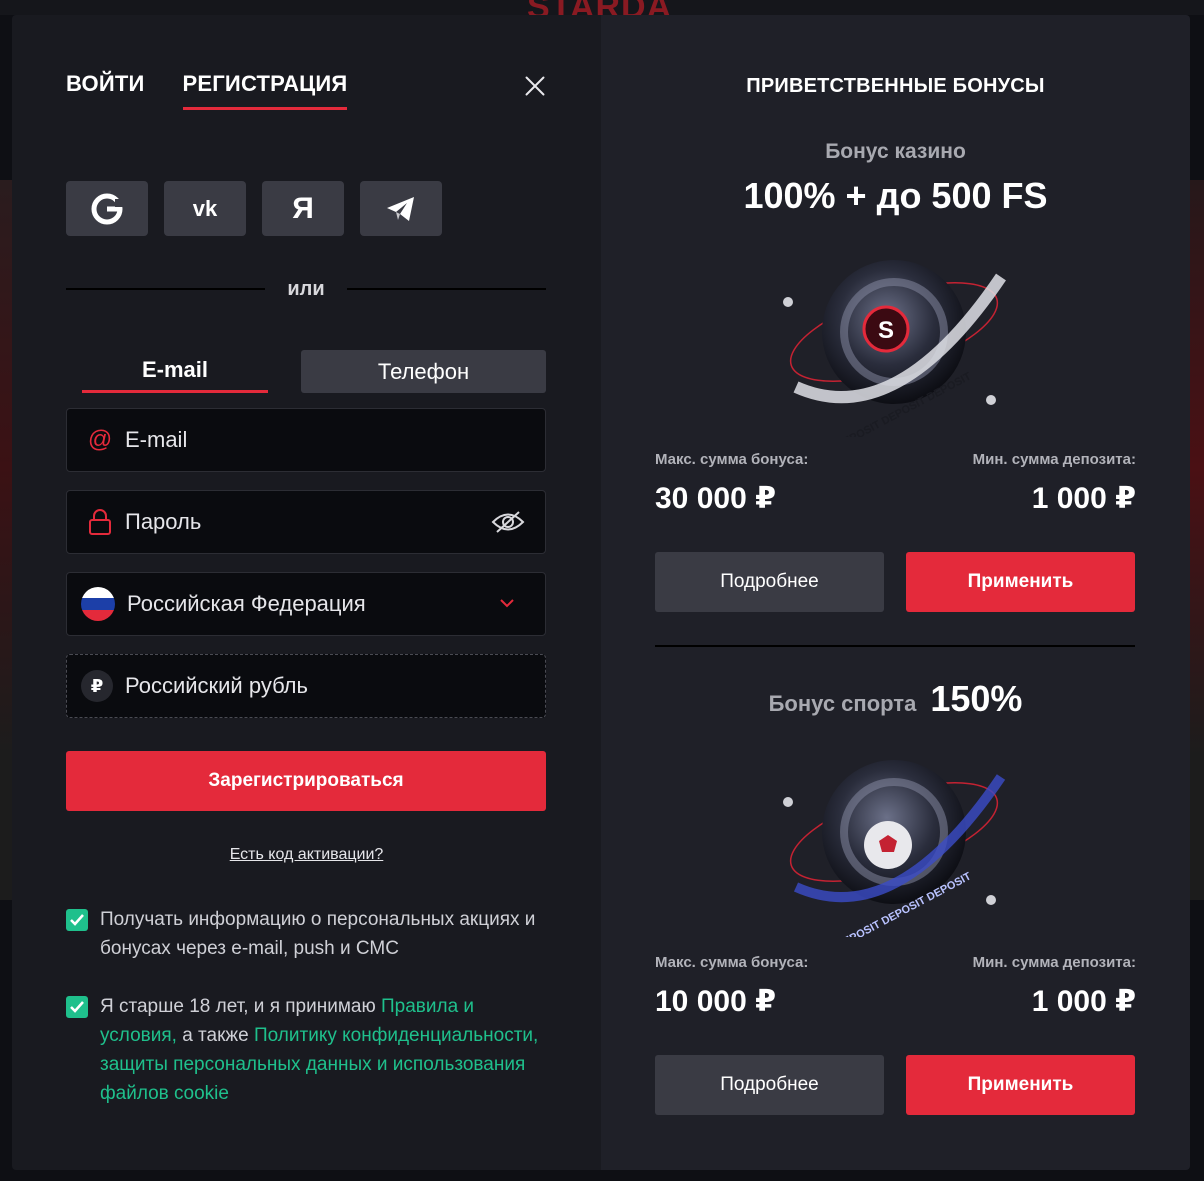 The height and width of the screenshot is (1181, 1204). Describe the element at coordinates (306, 781) in the screenshot. I see `register-button: Зарегистрироваться` at that location.